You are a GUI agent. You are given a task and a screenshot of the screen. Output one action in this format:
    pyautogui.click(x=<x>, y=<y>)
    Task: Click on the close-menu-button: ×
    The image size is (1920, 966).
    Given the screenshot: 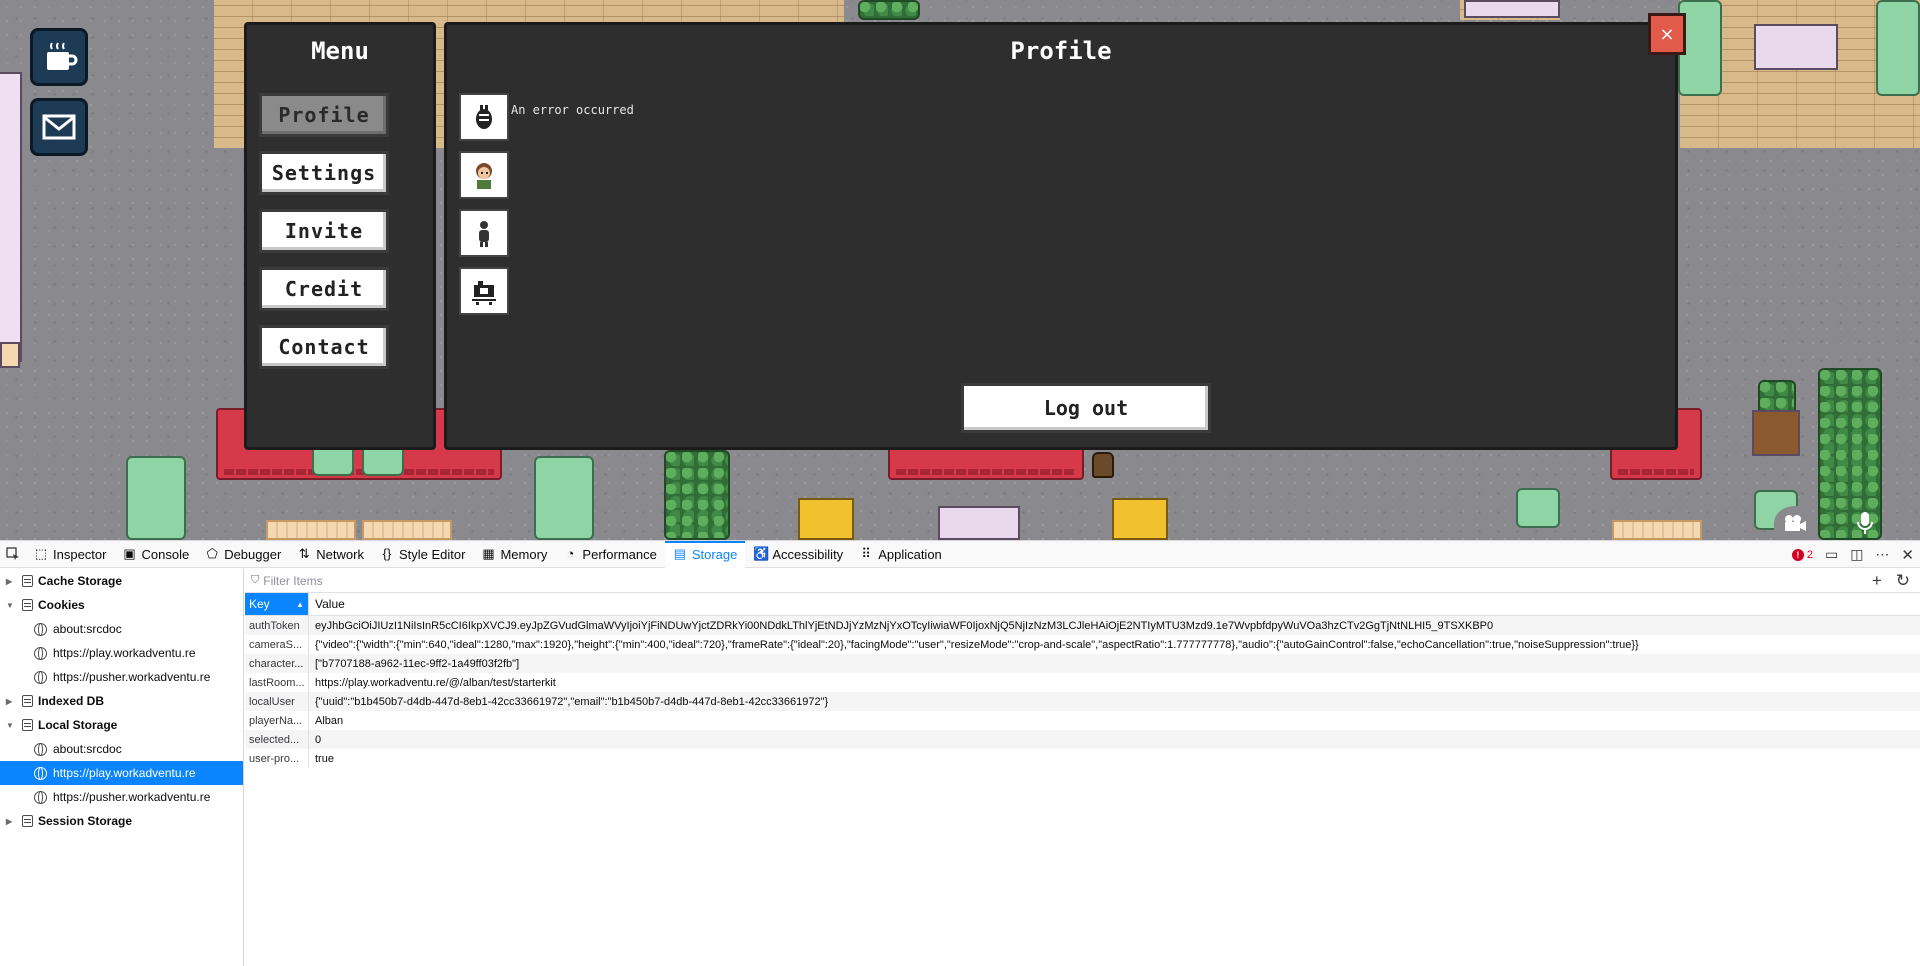 What is the action you would take?
    pyautogui.click(x=1667, y=34)
    